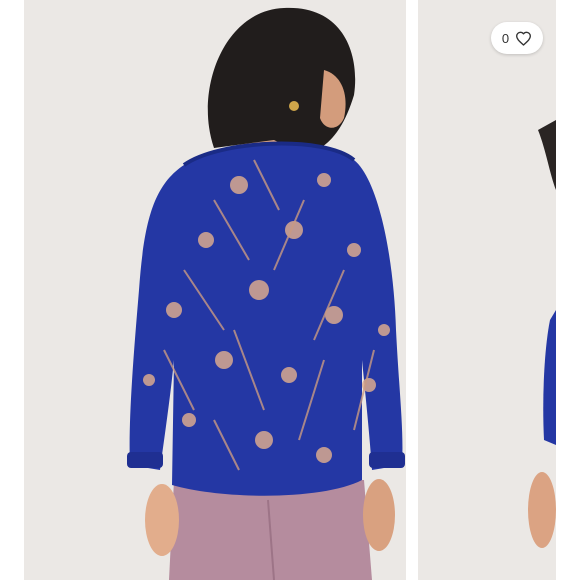  I want to click on like-button: 0, so click(517, 38).